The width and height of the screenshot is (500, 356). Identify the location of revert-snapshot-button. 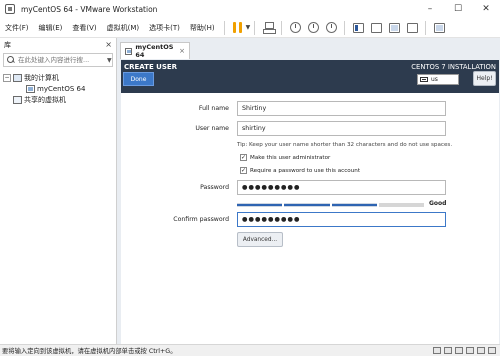
(313, 28).